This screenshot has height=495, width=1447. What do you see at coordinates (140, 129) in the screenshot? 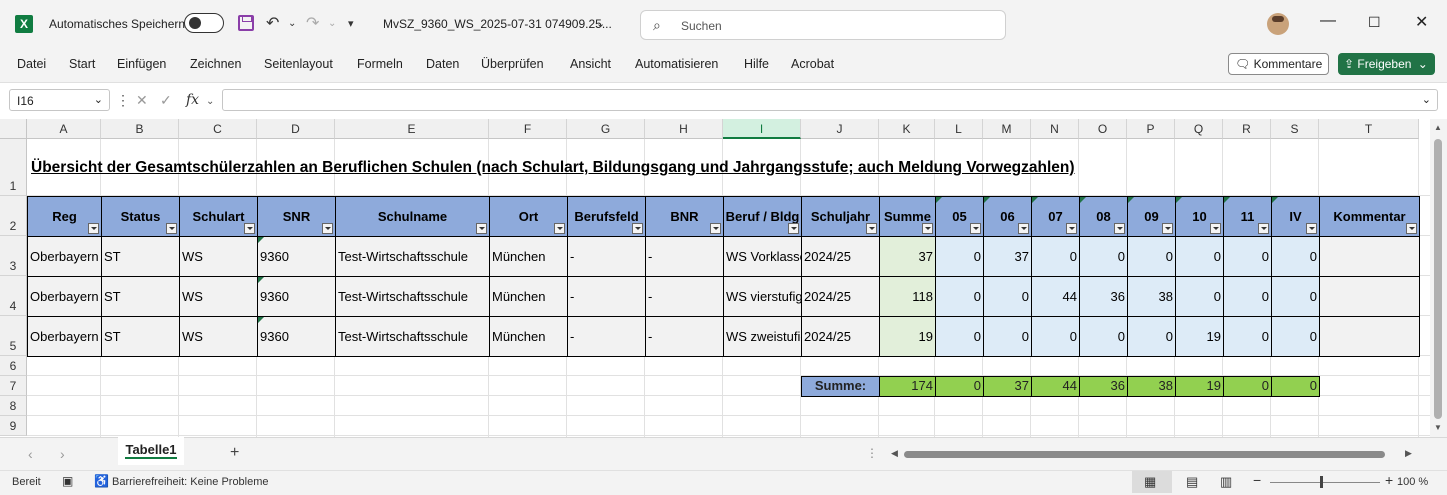
I see `column-header: B` at bounding box center [140, 129].